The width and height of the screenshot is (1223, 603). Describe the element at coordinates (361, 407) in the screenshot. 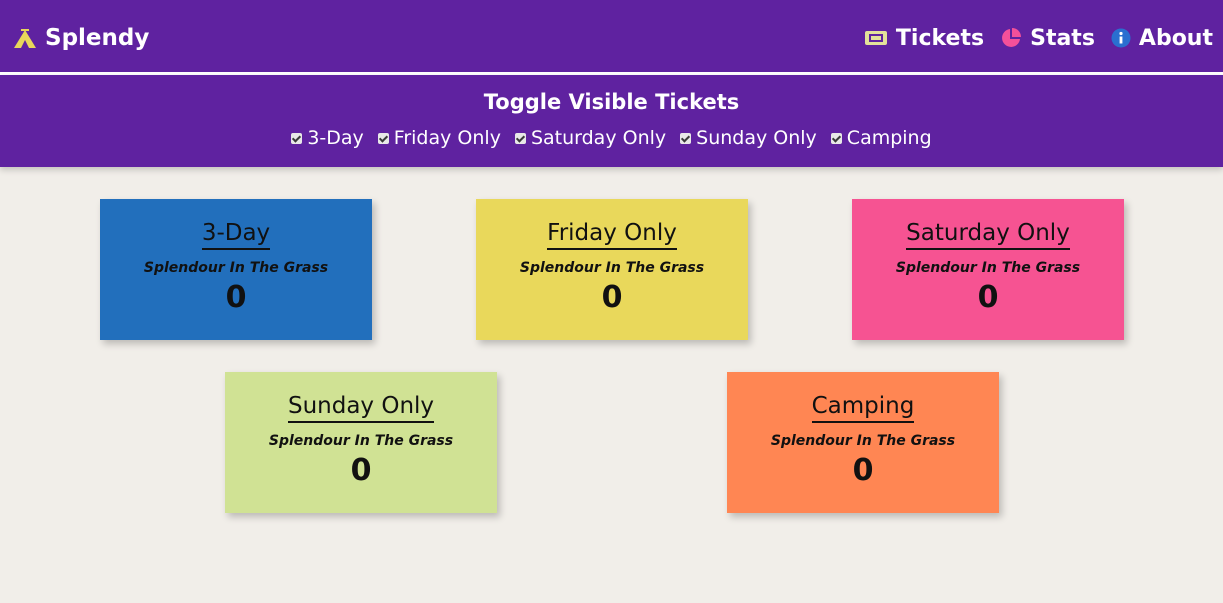

I see `card-title: Sunday Only` at that location.